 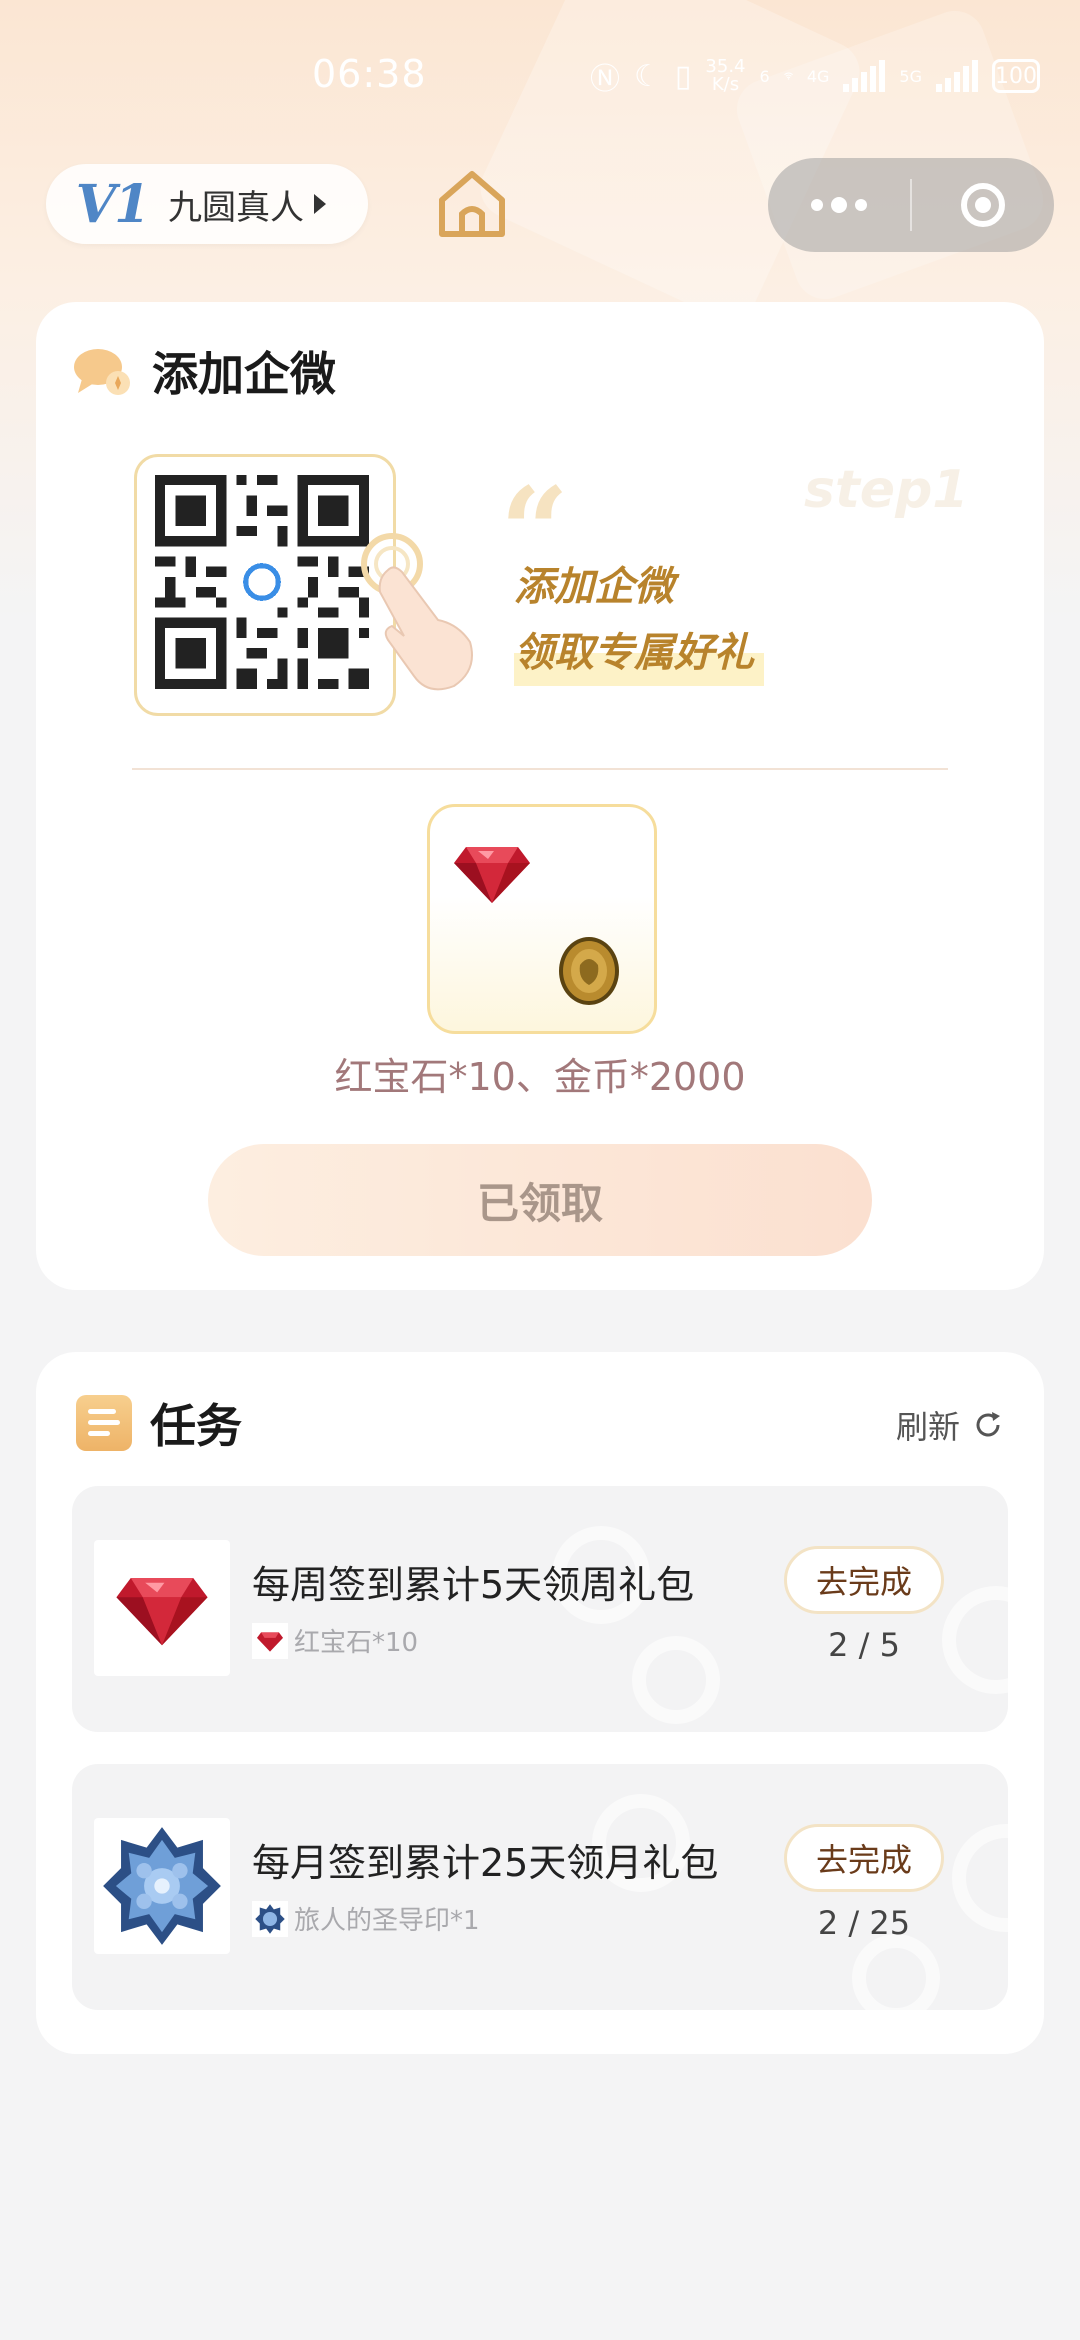 I want to click on pointing-hand-icon, so click(x=417, y=612).